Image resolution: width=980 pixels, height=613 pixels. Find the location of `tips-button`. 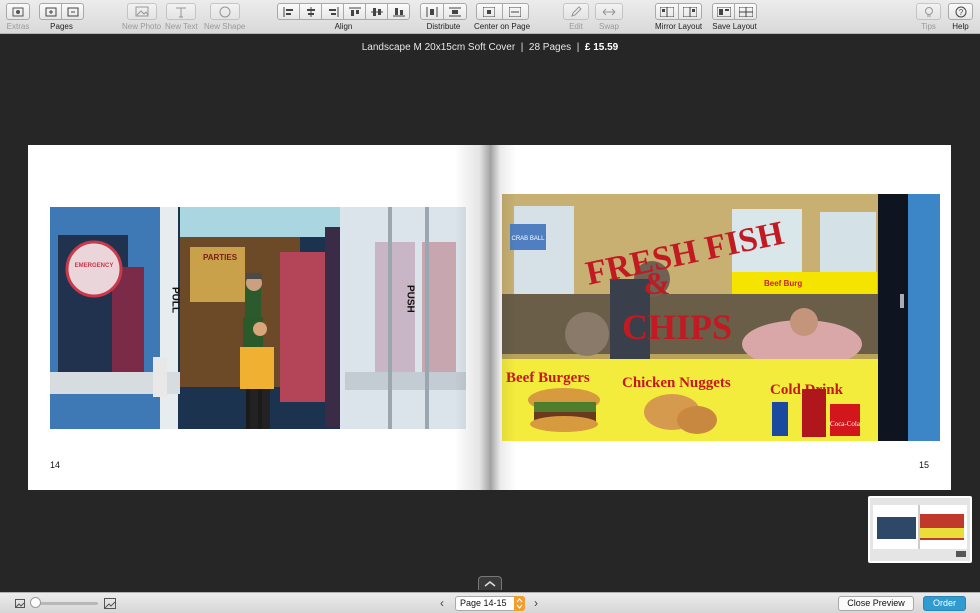

tips-button is located at coordinates (928, 11).